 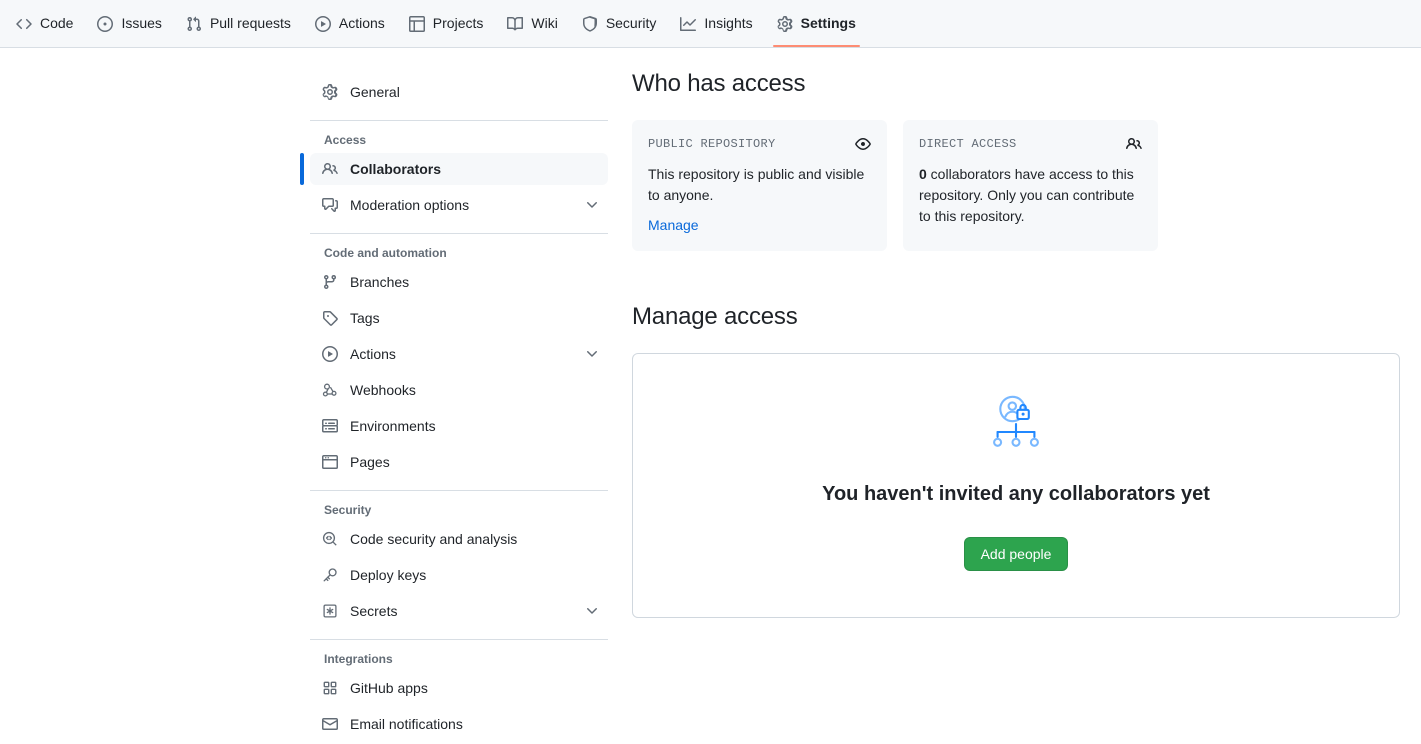 I want to click on sidebar-item-webhooks: Webhooks, so click(x=459, y=390).